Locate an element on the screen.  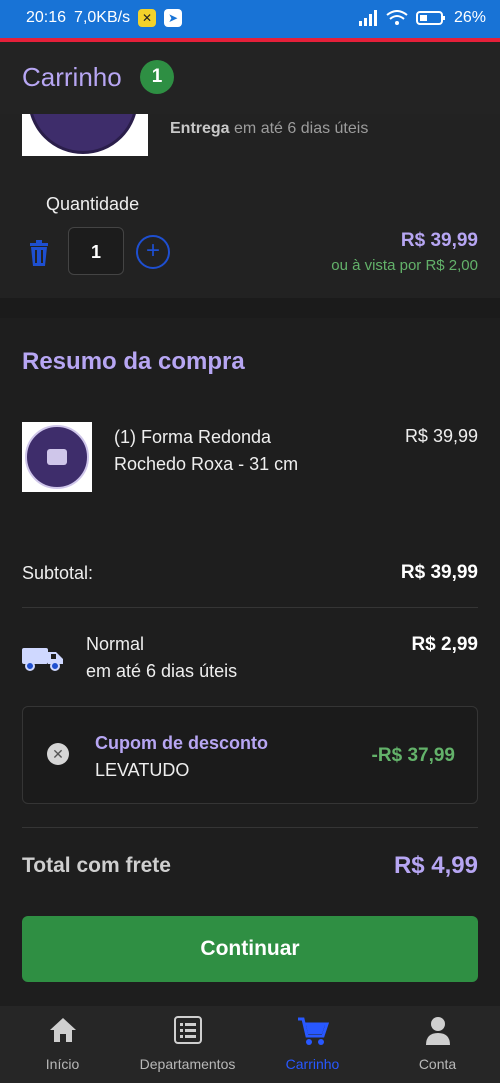
telegram-icon: ➤ is located at coordinates (173, 18).